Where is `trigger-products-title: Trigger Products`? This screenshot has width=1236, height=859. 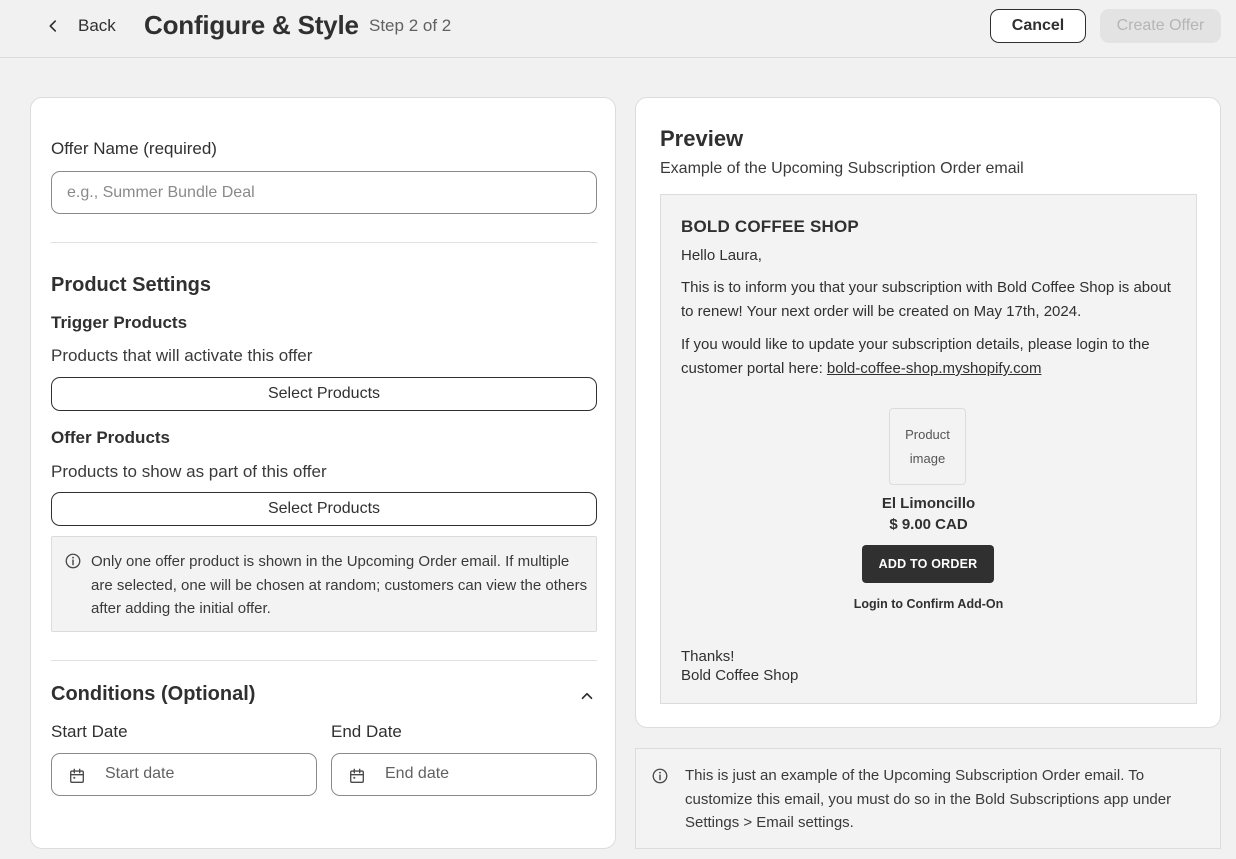 trigger-products-title: Trigger Products is located at coordinates (119, 322).